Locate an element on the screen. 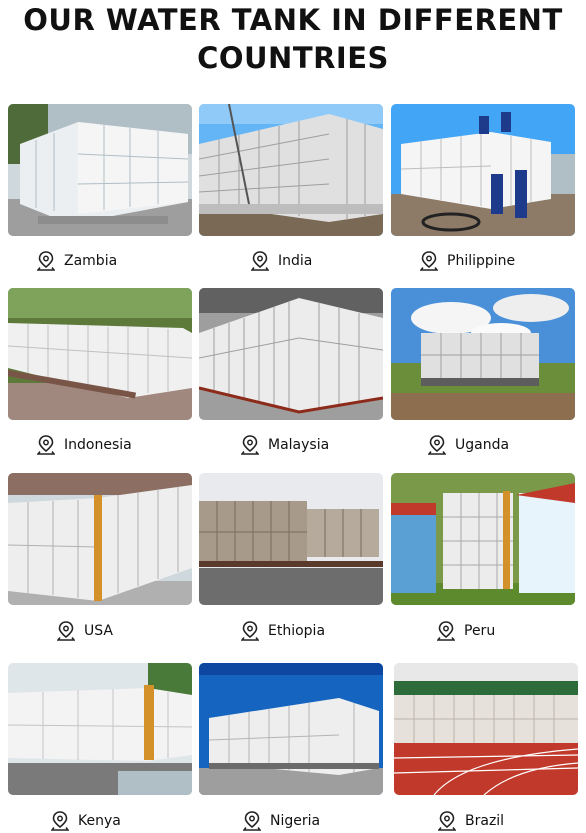  country-name: Philippine is located at coordinates (481, 261).